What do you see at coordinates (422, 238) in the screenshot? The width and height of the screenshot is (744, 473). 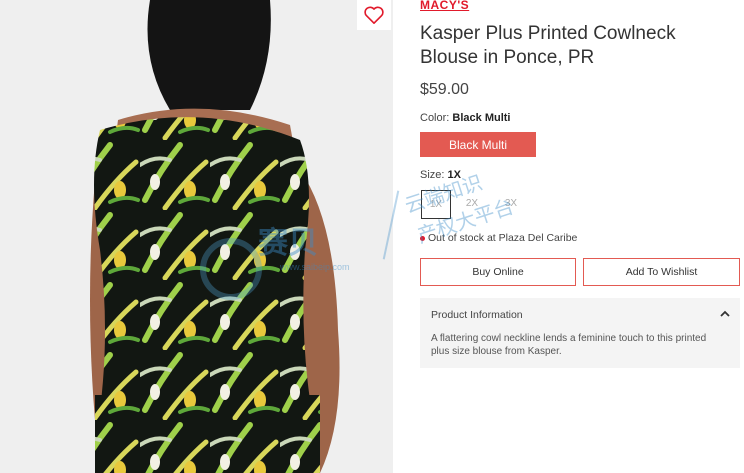 I see `out-of-stock-dot-icon` at bounding box center [422, 238].